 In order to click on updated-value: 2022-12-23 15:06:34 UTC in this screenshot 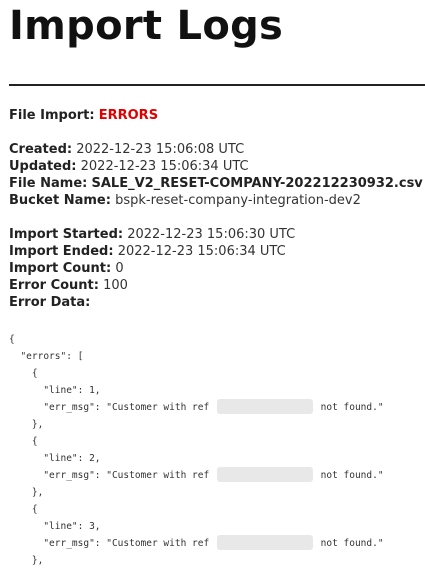, I will do `click(164, 166)`.